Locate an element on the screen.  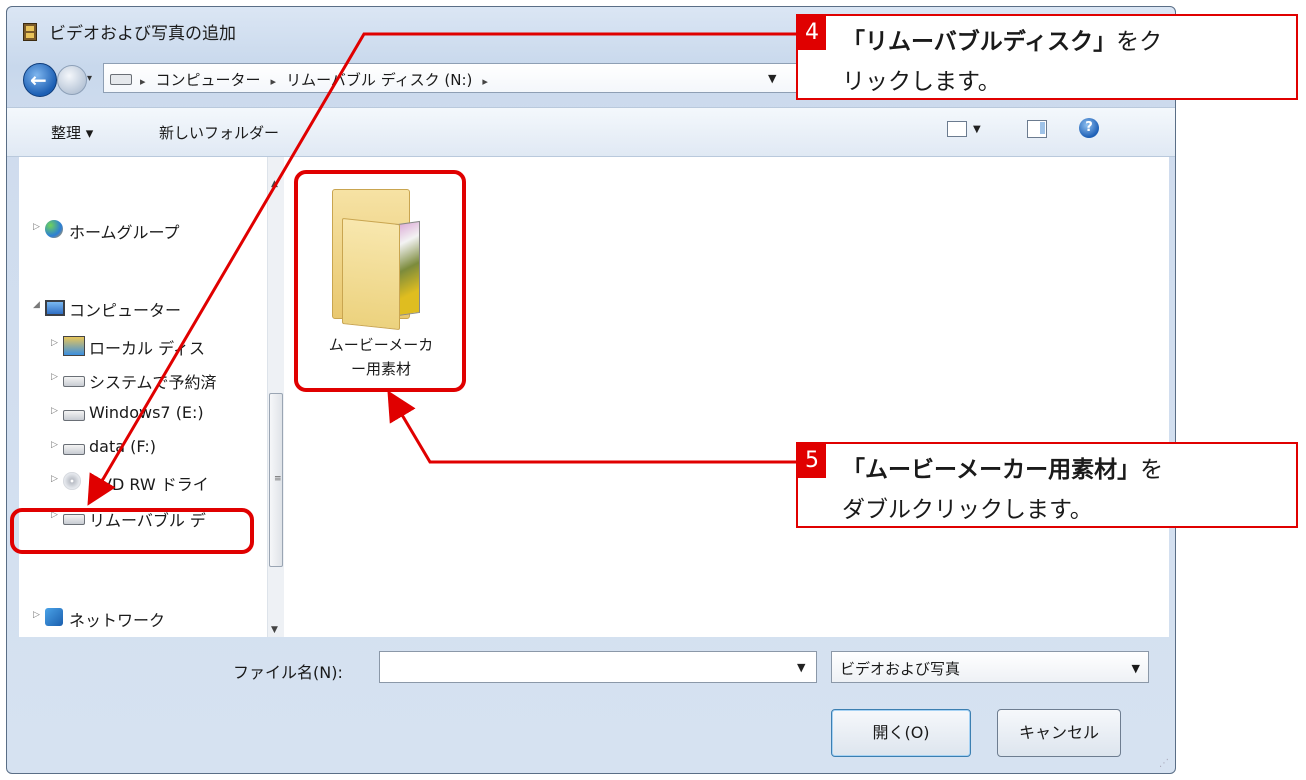
nav-pane-scrollbar: ▲ ≡ ▼ is located at coordinates (275, 397).